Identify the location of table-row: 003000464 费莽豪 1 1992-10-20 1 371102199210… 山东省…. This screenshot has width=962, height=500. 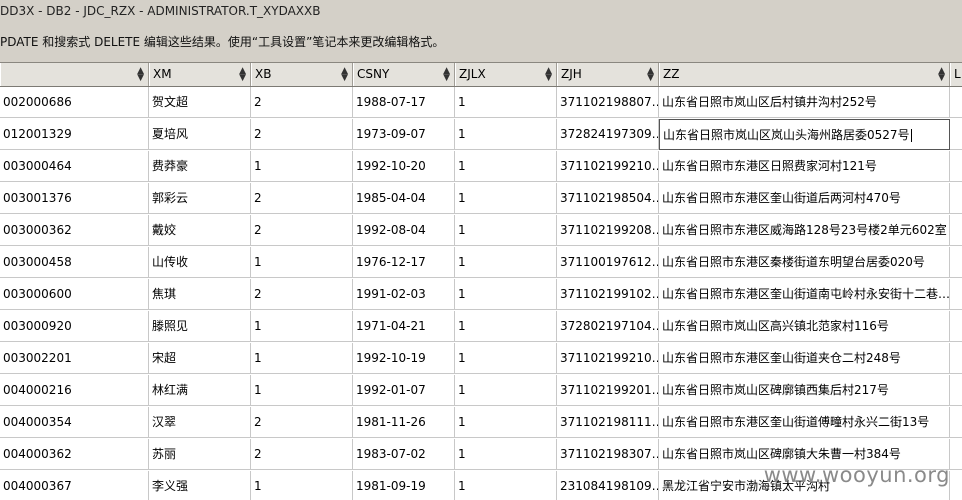
(481, 166).